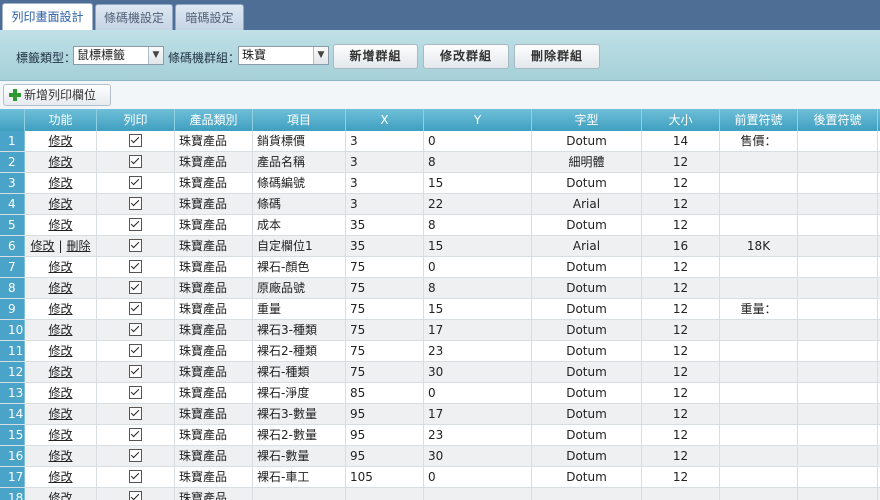 This screenshot has height=500, width=880. Describe the element at coordinates (209, 17) in the screenshot. I see `tab-hidden-code-settings: 暗碼設定` at that location.